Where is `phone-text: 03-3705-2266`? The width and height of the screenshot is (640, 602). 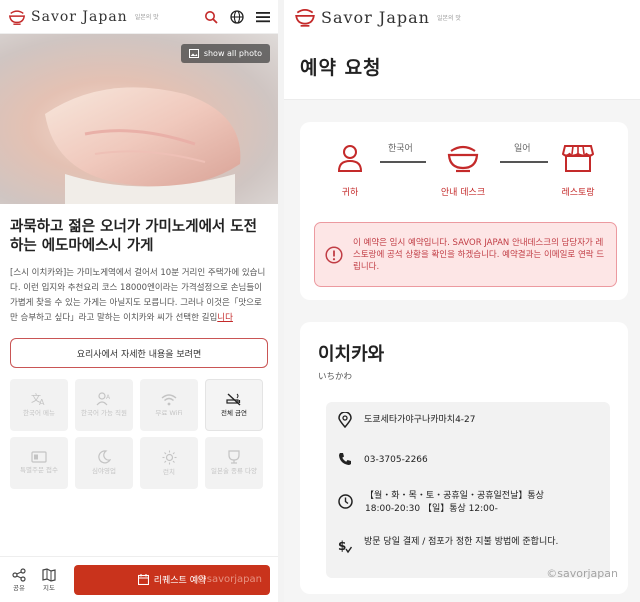 phone-text: 03-3705-2266 is located at coordinates (396, 460).